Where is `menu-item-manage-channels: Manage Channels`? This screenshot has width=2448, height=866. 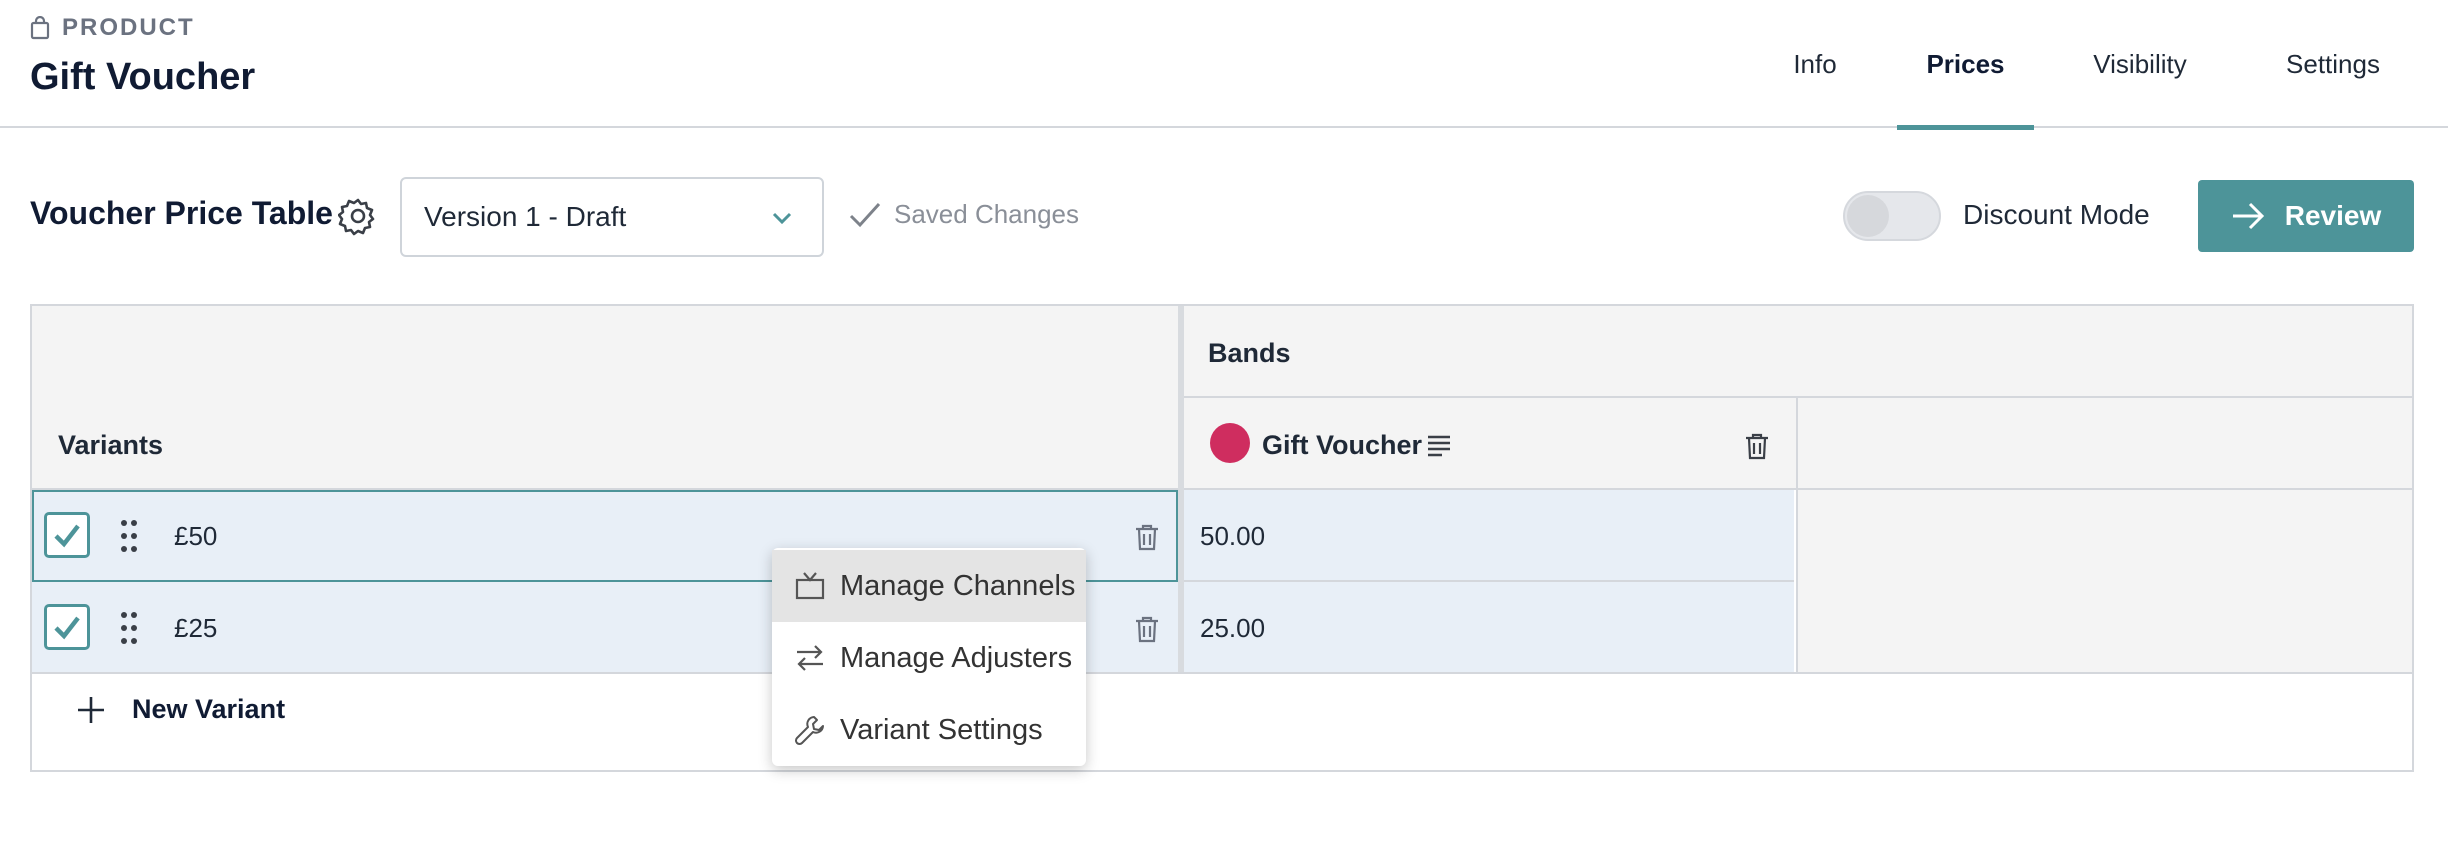 menu-item-manage-channels: Manage Channels is located at coordinates (929, 586).